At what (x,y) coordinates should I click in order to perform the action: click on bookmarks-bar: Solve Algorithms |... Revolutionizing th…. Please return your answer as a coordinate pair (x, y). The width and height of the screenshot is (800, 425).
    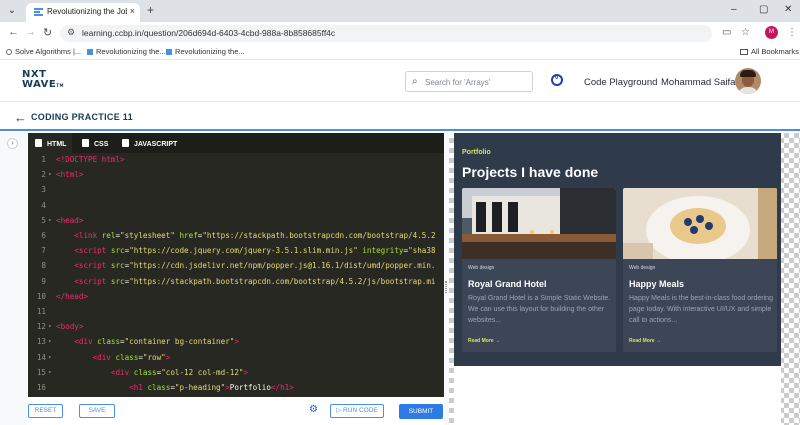
    Looking at the image, I should click on (400, 52).